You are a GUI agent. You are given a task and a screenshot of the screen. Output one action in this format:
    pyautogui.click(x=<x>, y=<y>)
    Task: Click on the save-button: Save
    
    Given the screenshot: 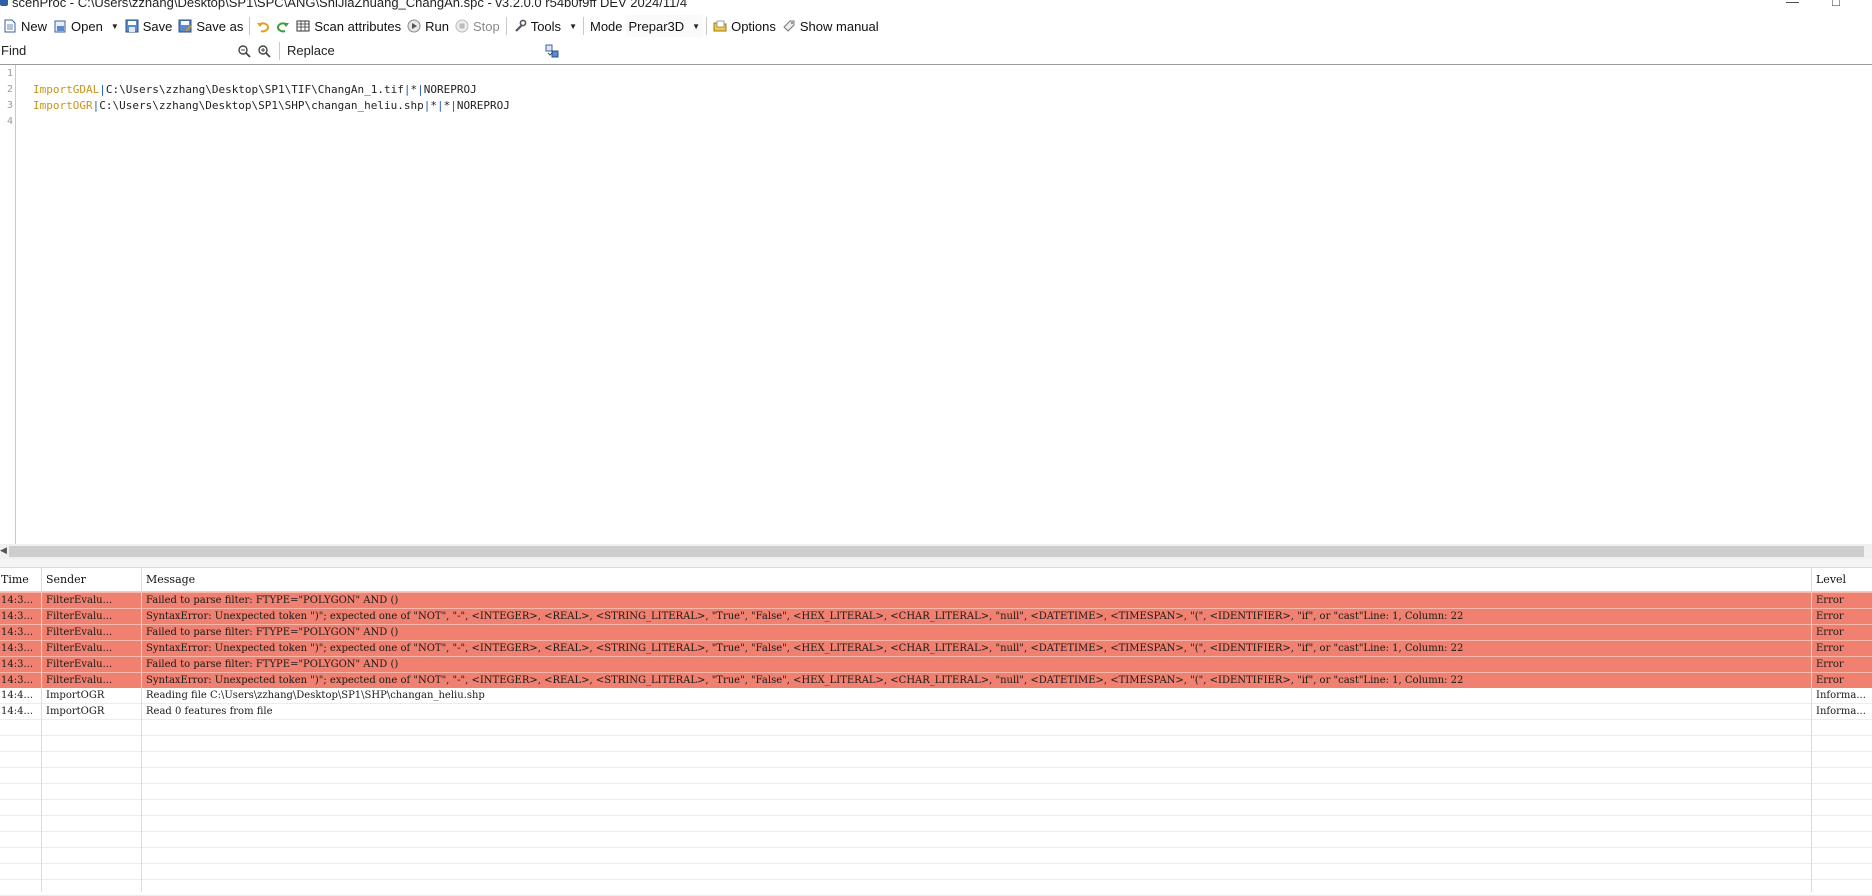 What is the action you would take?
    pyautogui.click(x=149, y=26)
    